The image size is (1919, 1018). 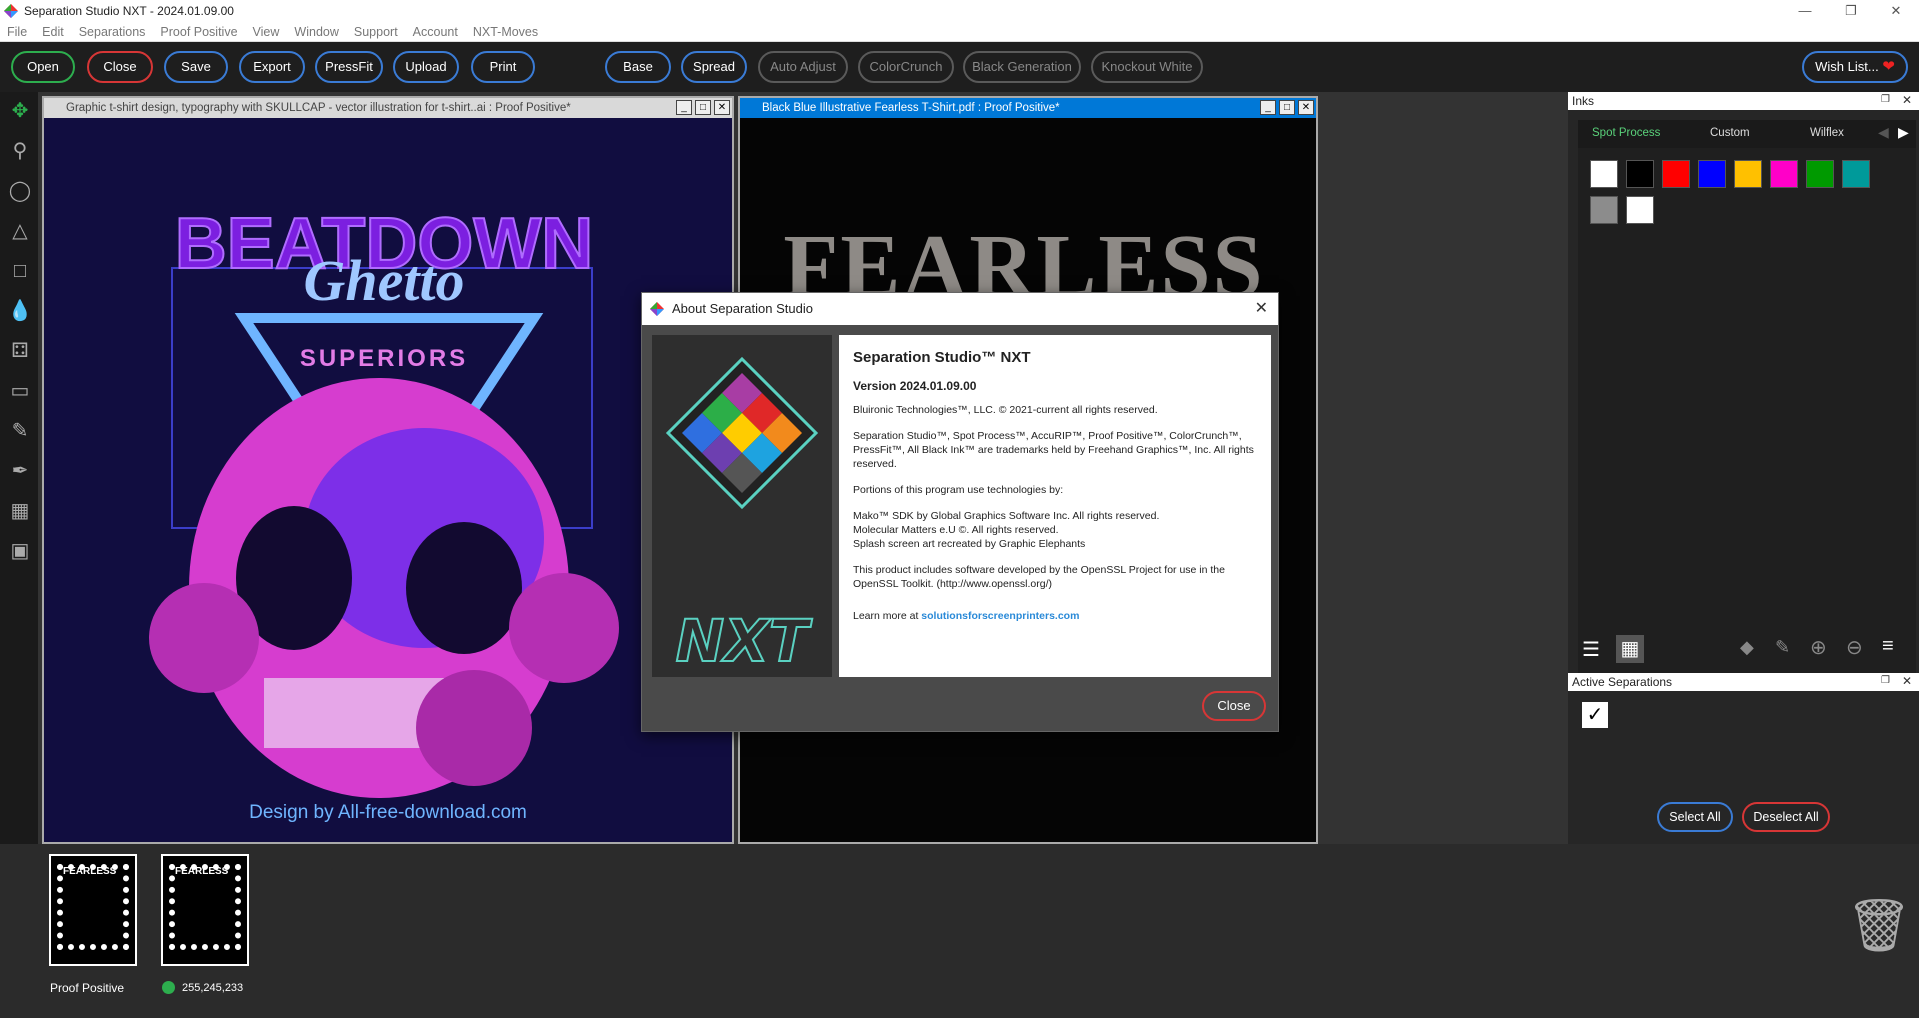 What do you see at coordinates (742, 433) in the screenshot?
I see `nxt-logo-icon` at bounding box center [742, 433].